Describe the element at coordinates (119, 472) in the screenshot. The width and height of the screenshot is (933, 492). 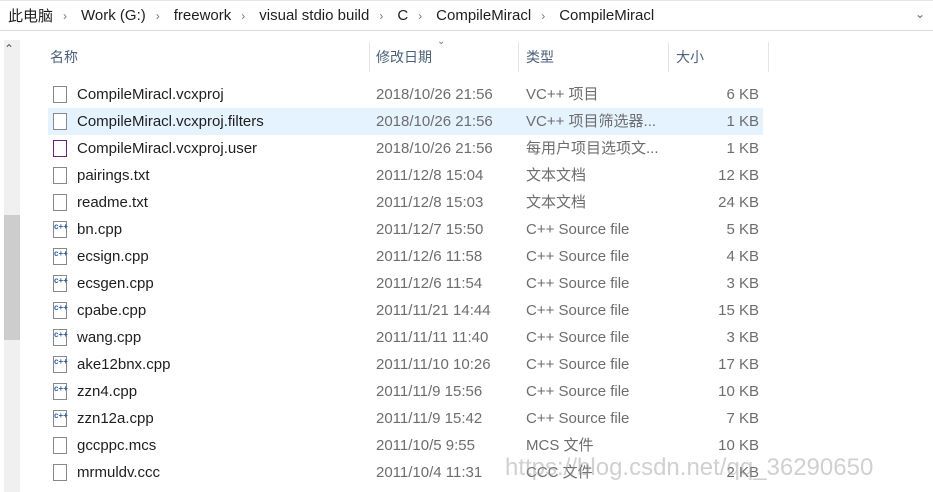
I see `file-name: mrmuldv.ccc` at that location.